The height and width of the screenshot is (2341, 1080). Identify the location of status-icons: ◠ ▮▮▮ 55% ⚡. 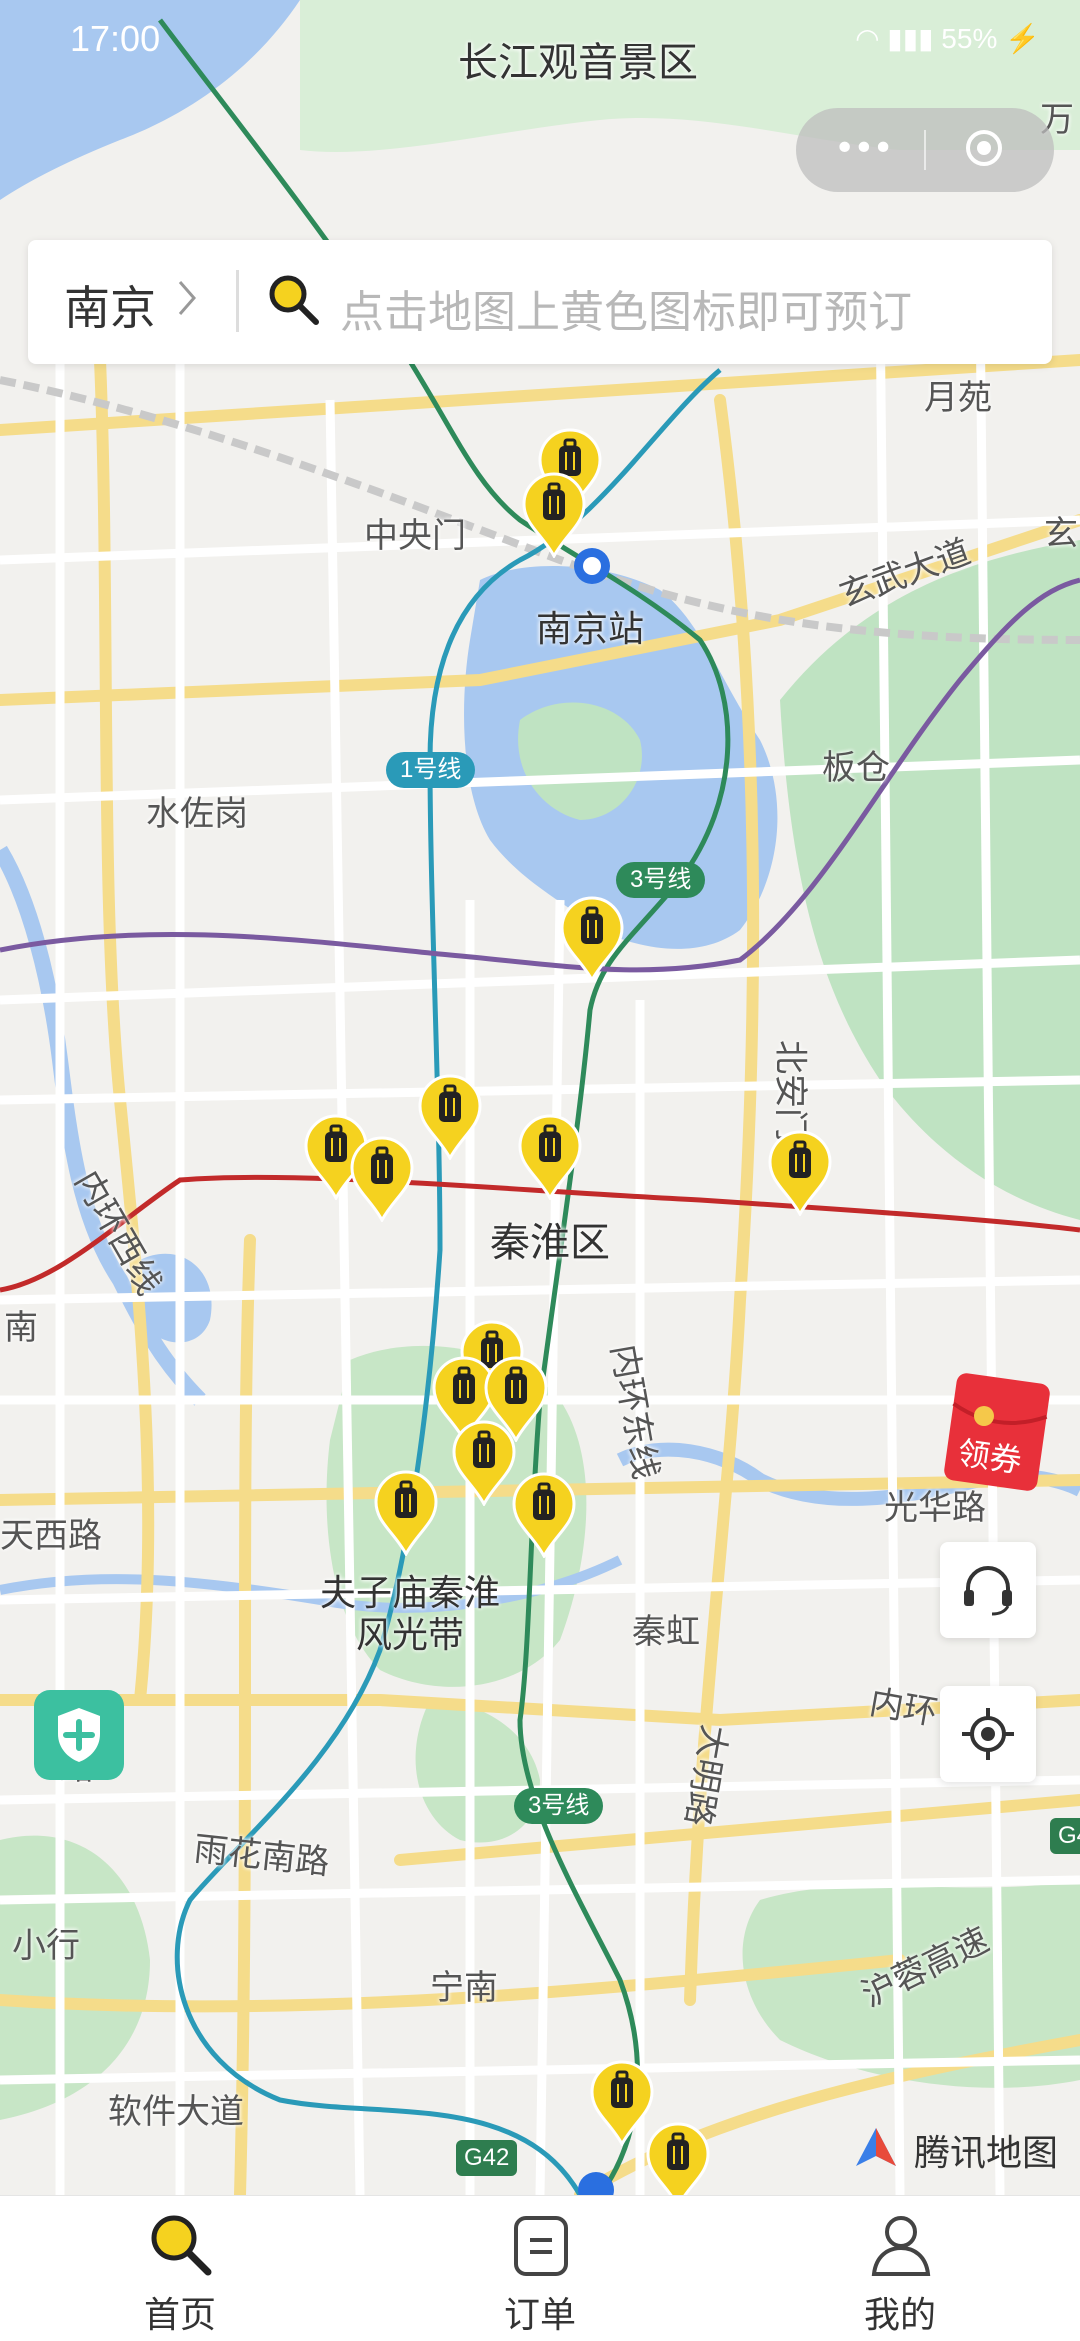
(947, 38).